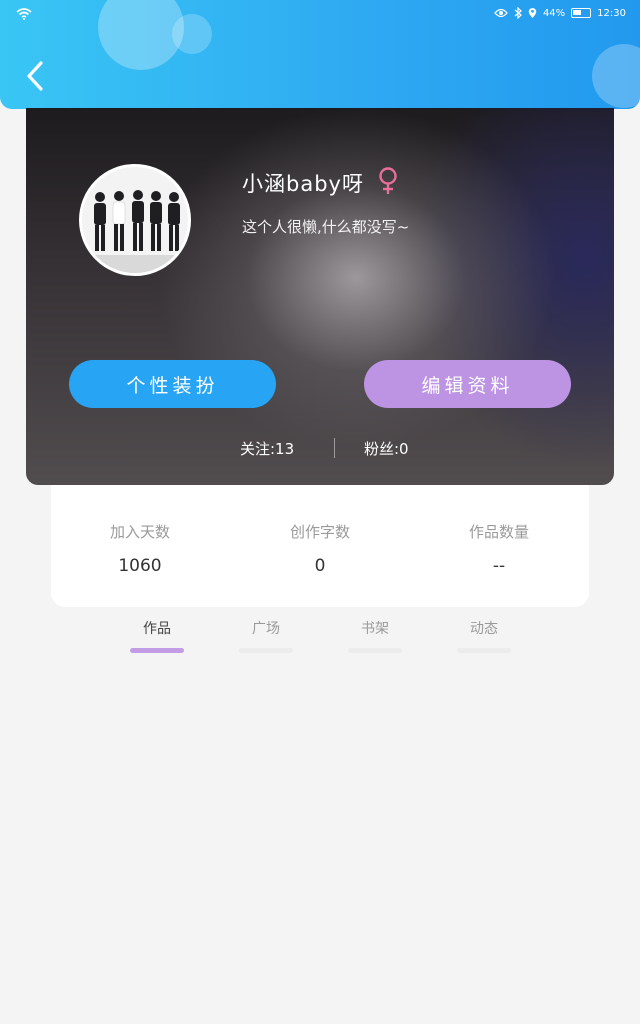 Image resolution: width=640 pixels, height=1024 pixels. I want to click on tab-label: 书架, so click(375, 629).